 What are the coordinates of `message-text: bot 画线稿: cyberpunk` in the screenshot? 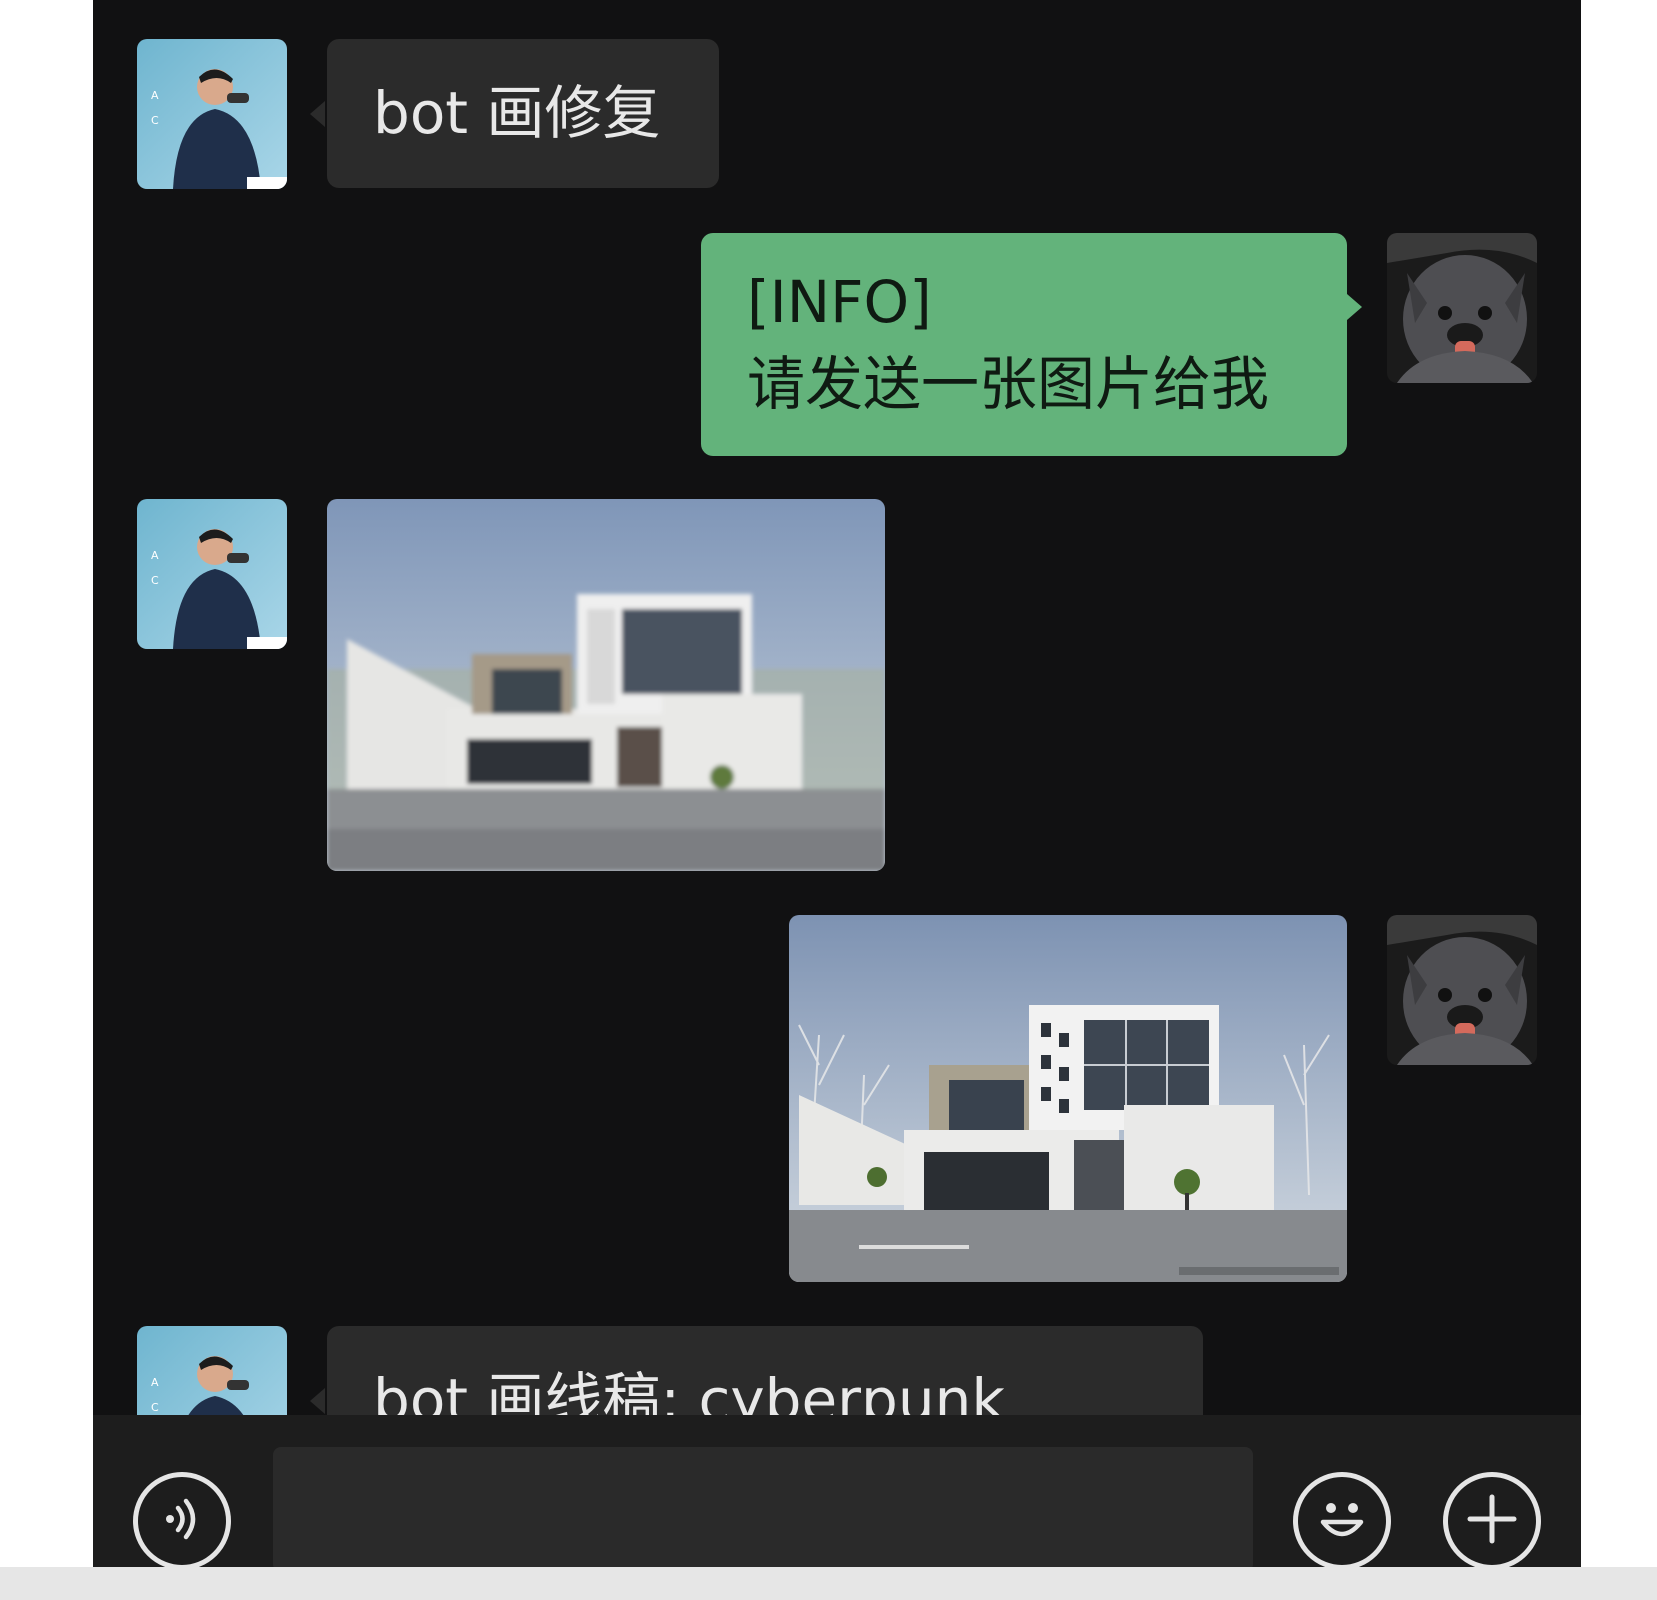 It's located at (689, 1390).